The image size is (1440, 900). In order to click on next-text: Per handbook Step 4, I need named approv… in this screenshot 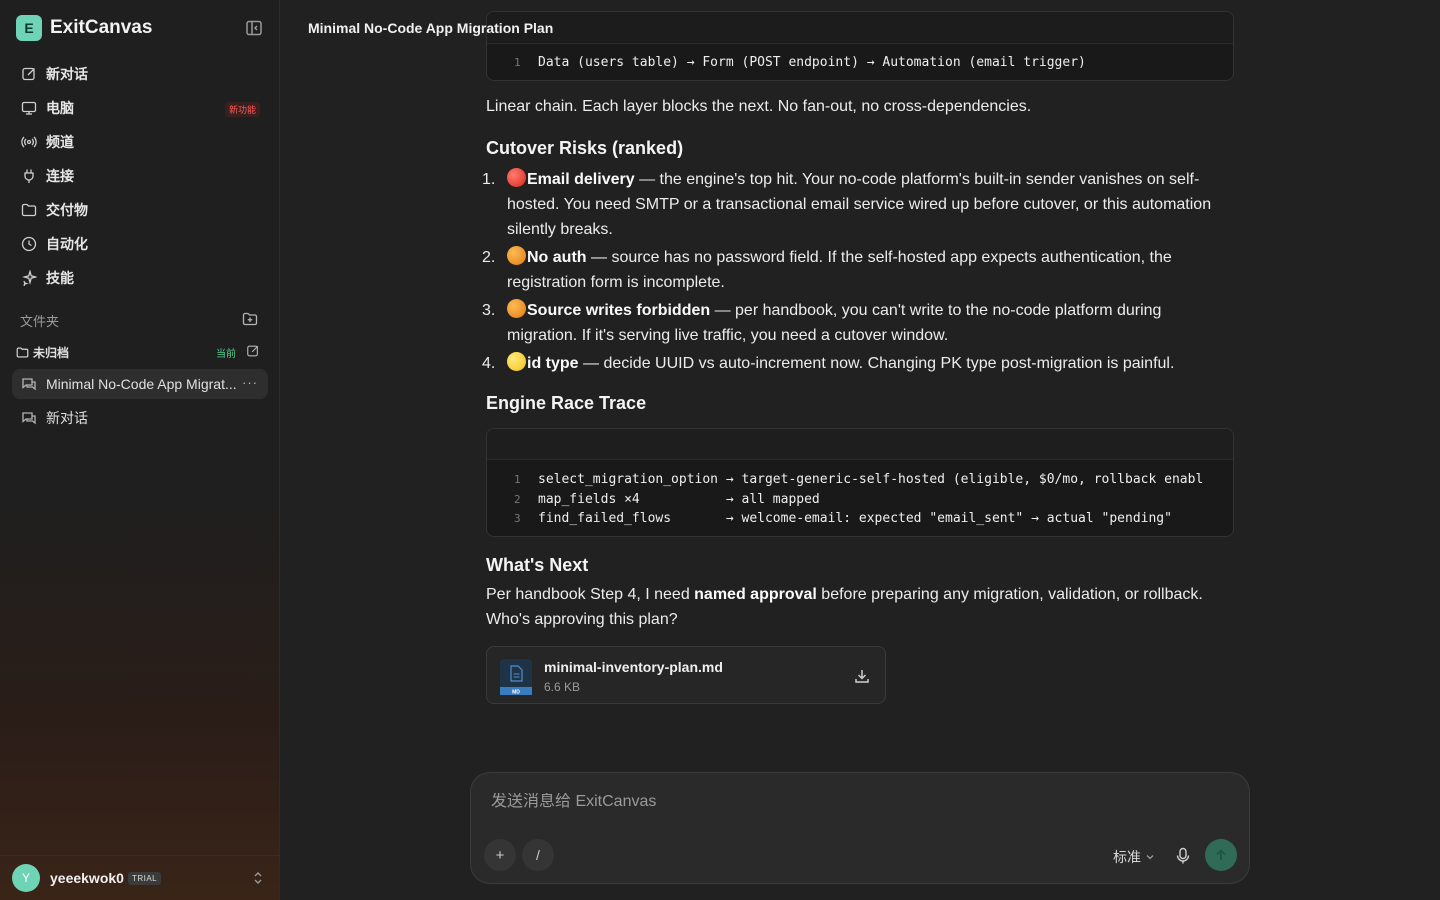, I will do `click(860, 607)`.